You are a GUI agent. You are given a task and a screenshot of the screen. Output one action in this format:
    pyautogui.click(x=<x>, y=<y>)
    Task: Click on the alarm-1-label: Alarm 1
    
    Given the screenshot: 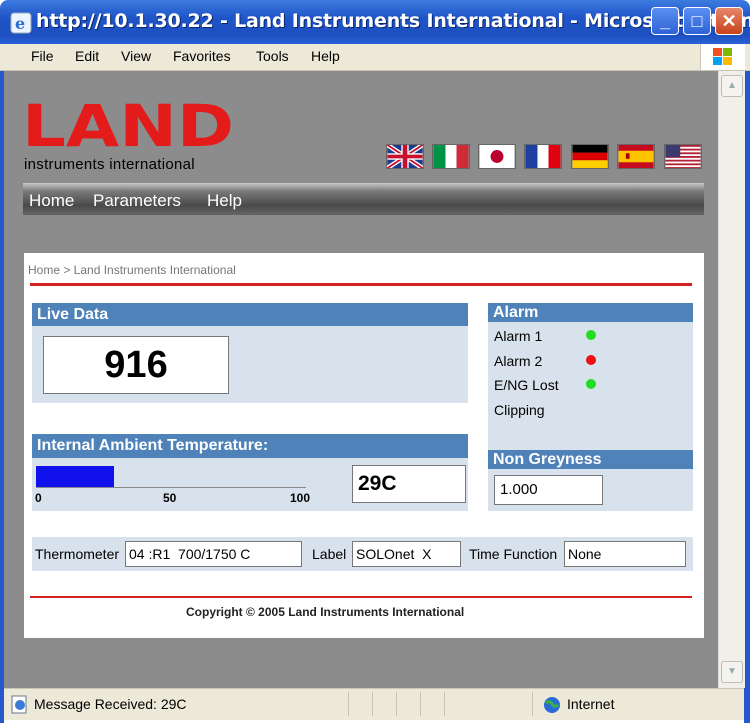 What is the action you would take?
    pyautogui.click(x=518, y=336)
    